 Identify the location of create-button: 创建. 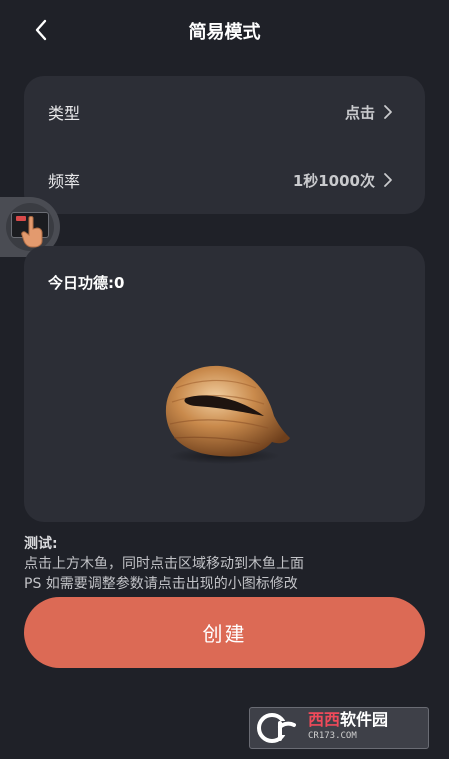
(224, 632).